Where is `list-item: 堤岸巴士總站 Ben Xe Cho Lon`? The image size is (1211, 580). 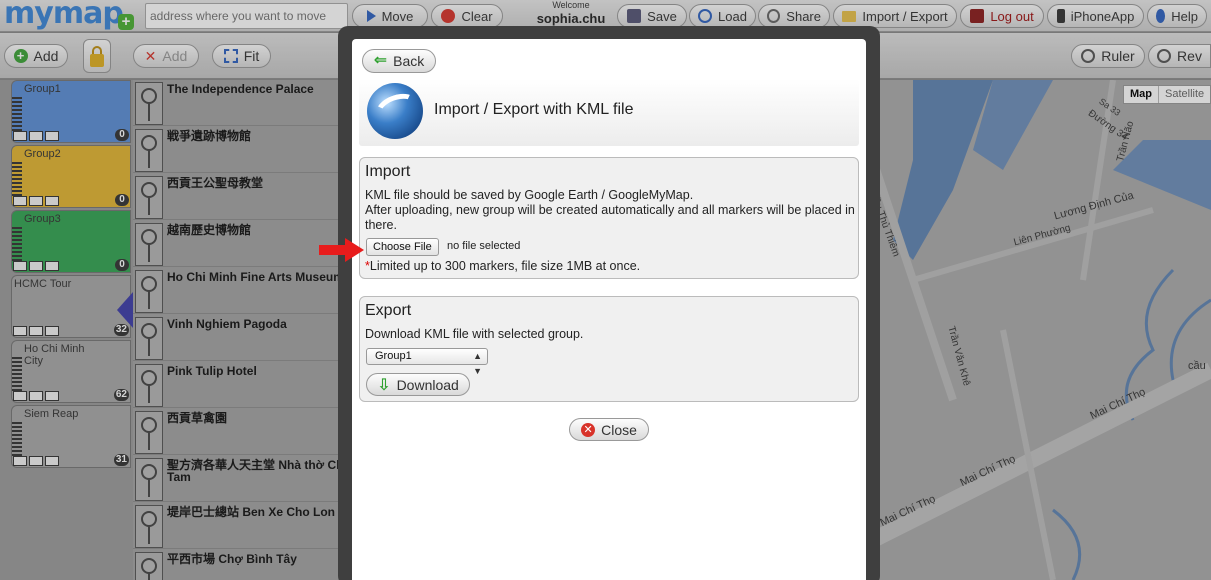 list-item: 堤岸巴士總站 Ben Xe Cho Lon is located at coordinates (243, 526).